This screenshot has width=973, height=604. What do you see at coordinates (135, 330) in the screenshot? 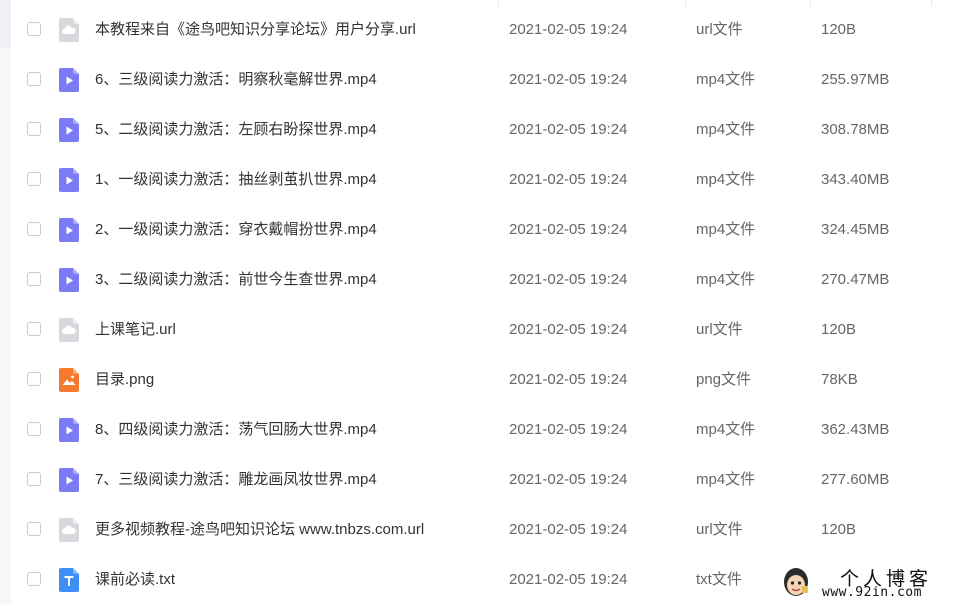
I see `file-name: 上课笔记.url` at bounding box center [135, 330].